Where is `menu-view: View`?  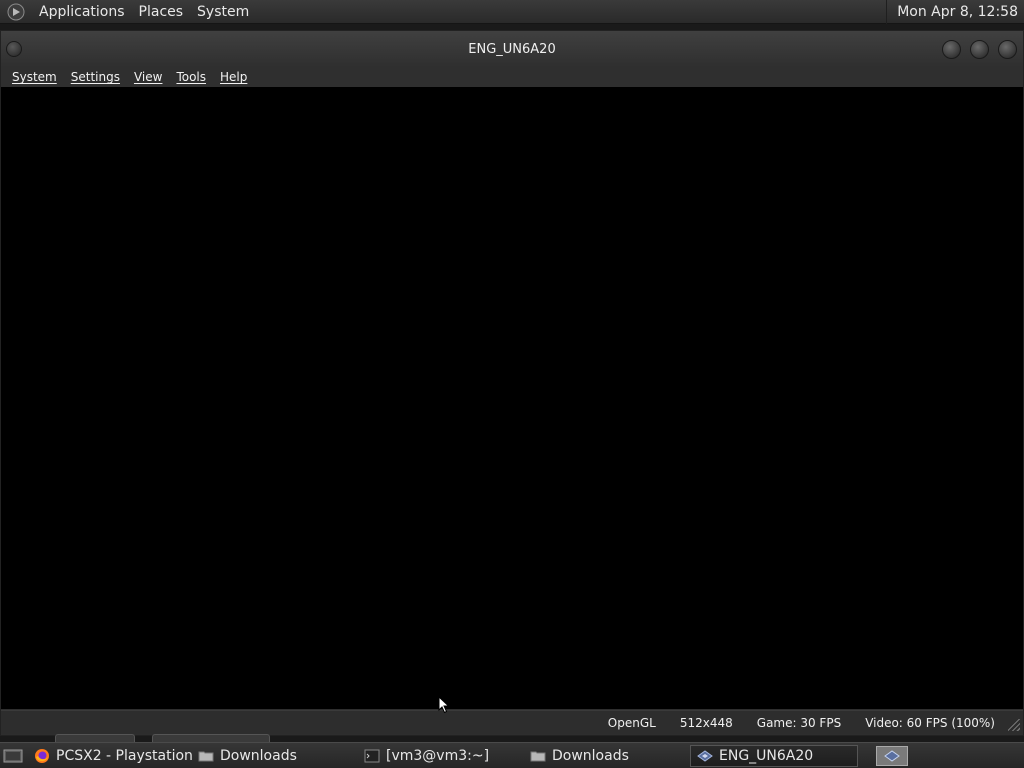 menu-view: View is located at coordinates (148, 77).